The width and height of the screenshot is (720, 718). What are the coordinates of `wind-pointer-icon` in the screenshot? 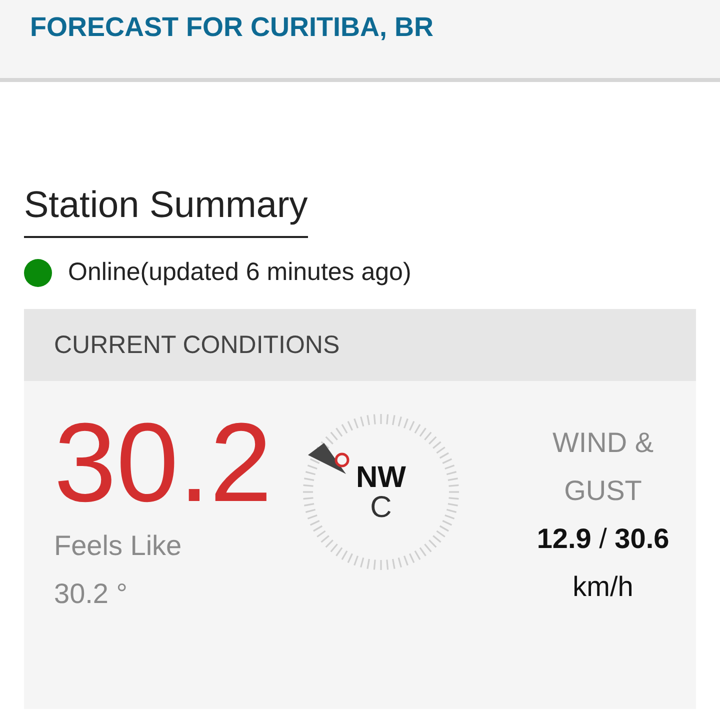 It's located at (329, 458).